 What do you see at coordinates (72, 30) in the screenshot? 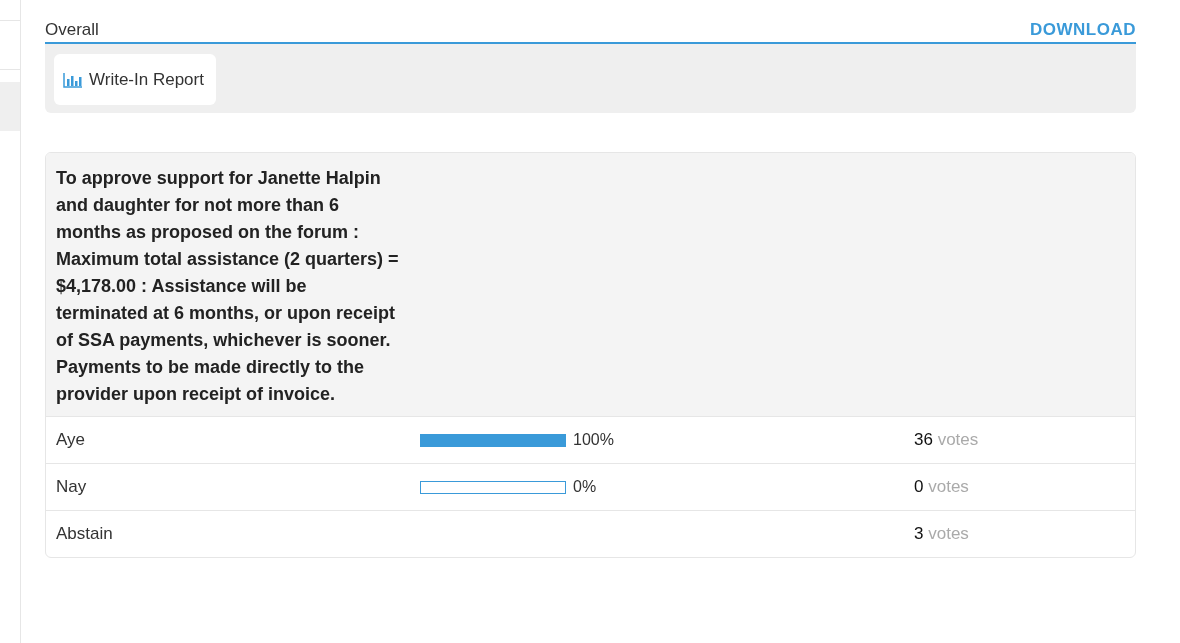
I see `section-title: Overall` at bounding box center [72, 30].